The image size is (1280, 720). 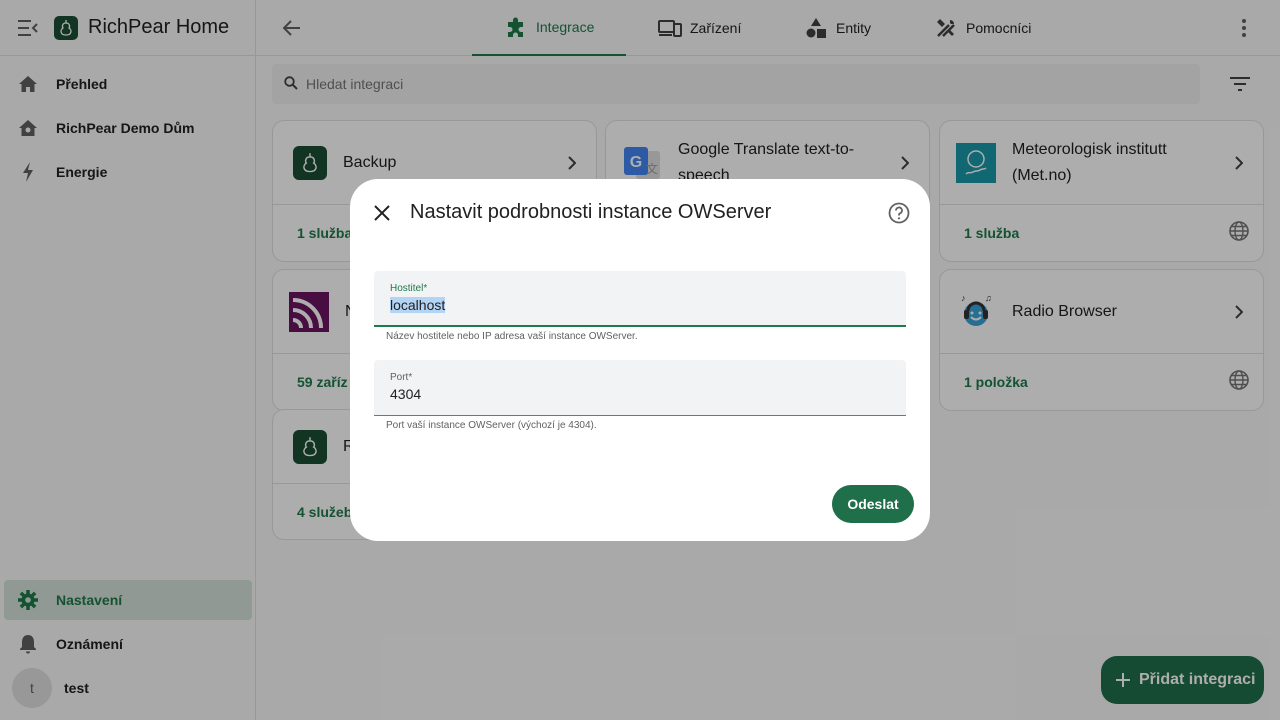 I want to click on host-field: Hostitel* localhost, so click(x=640, y=299).